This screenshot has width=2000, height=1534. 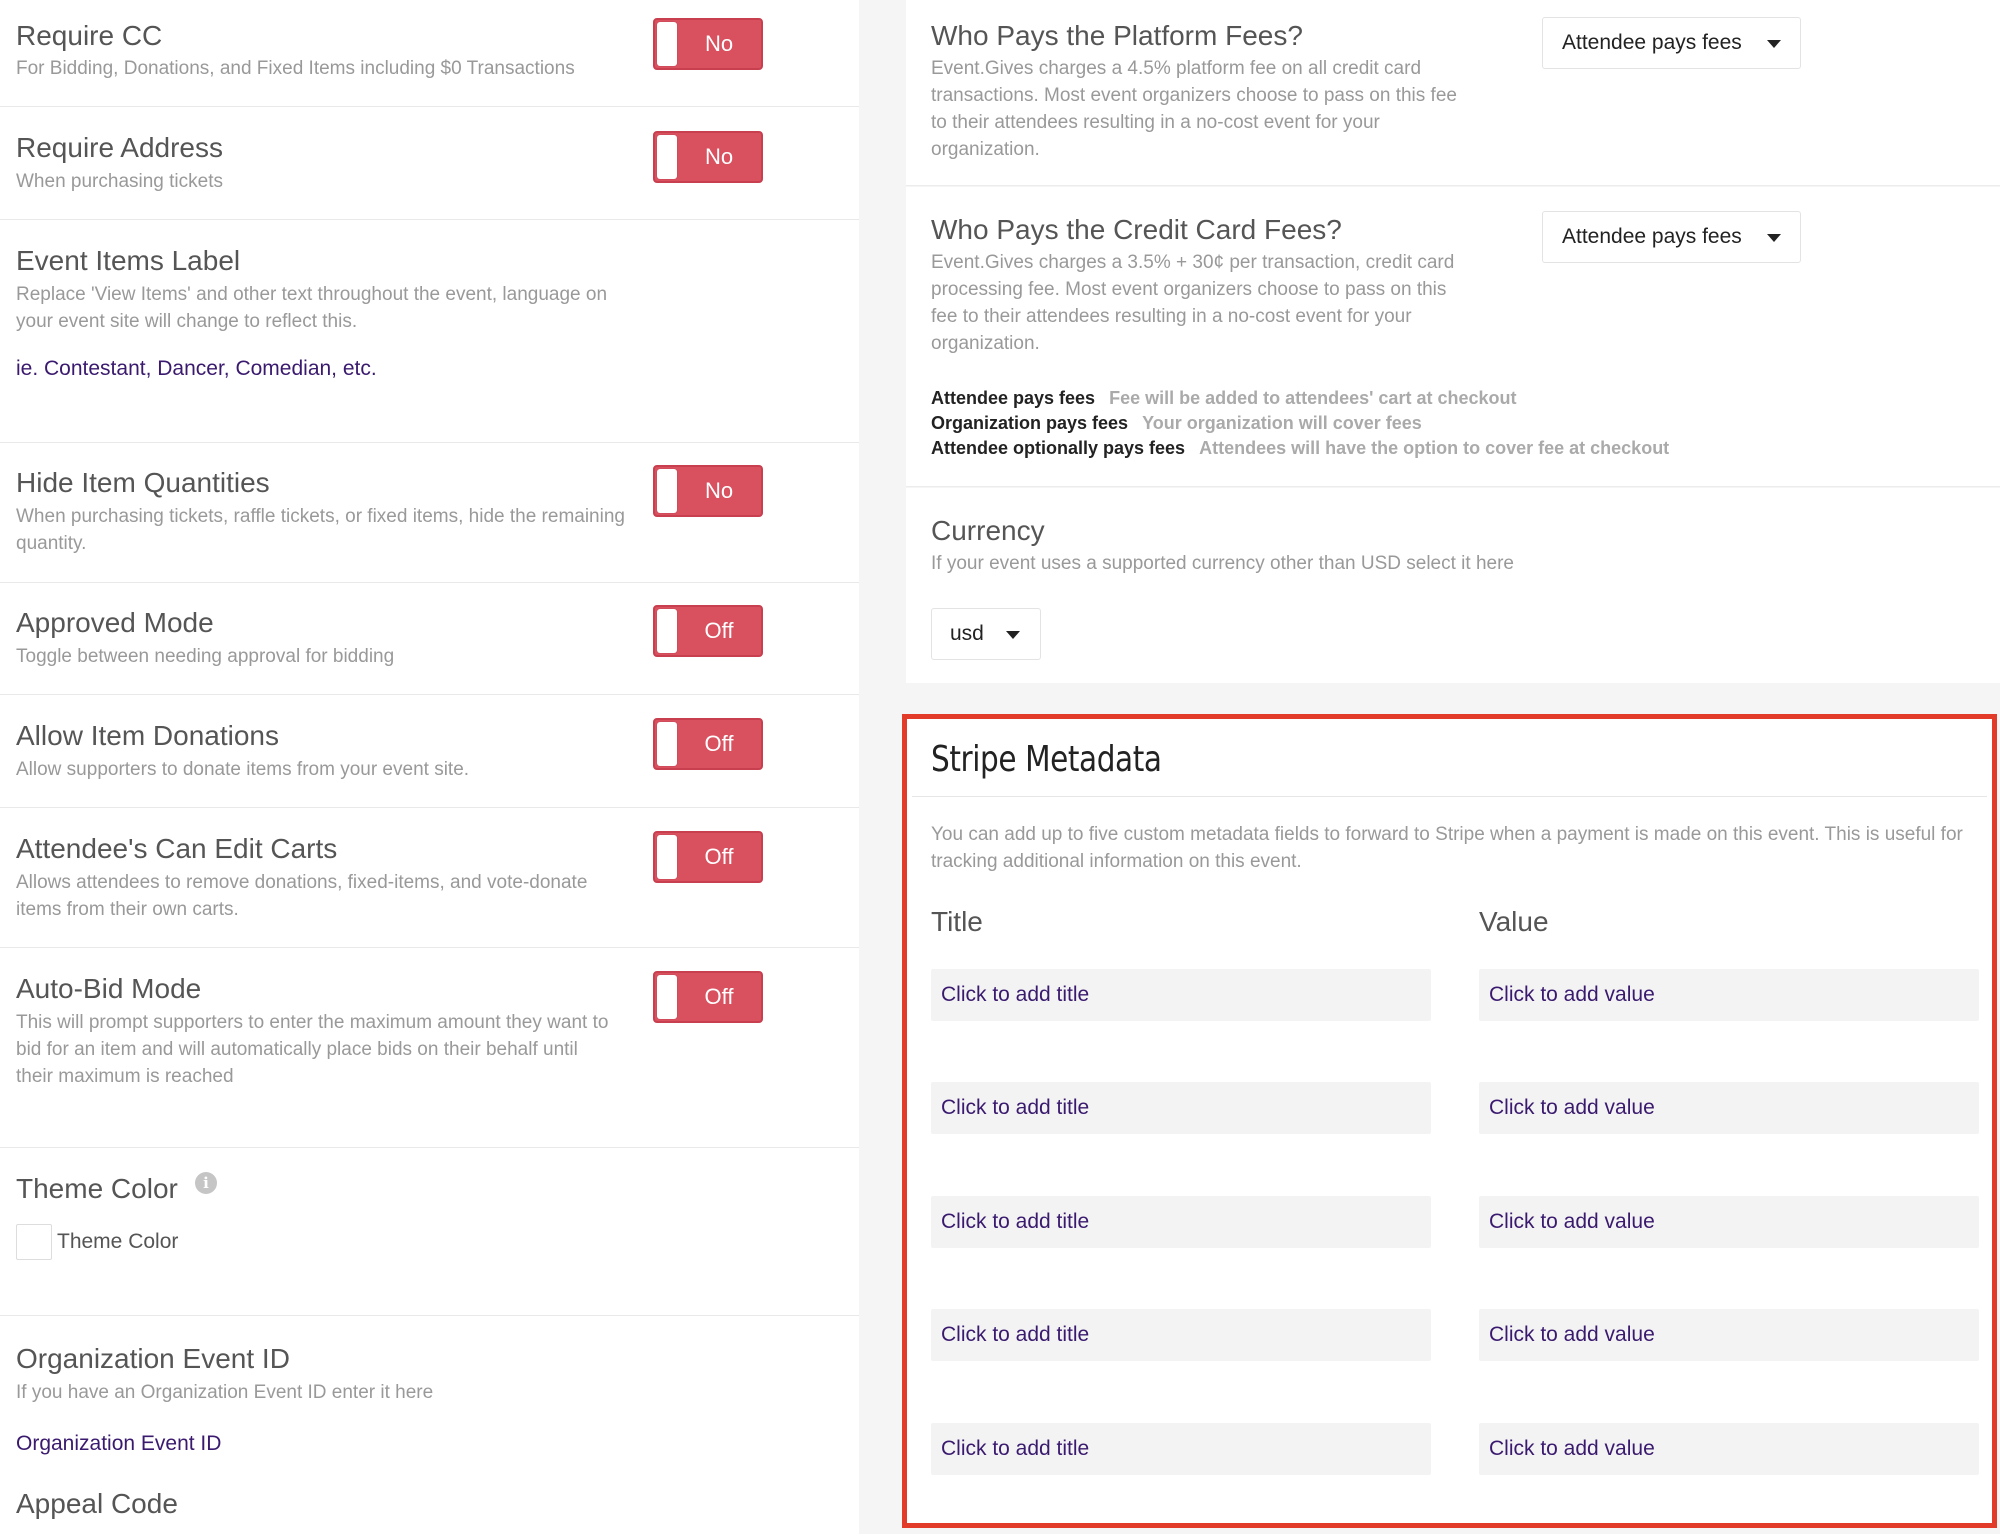 I want to click on theme-color-label: Theme Color, so click(x=118, y=1241).